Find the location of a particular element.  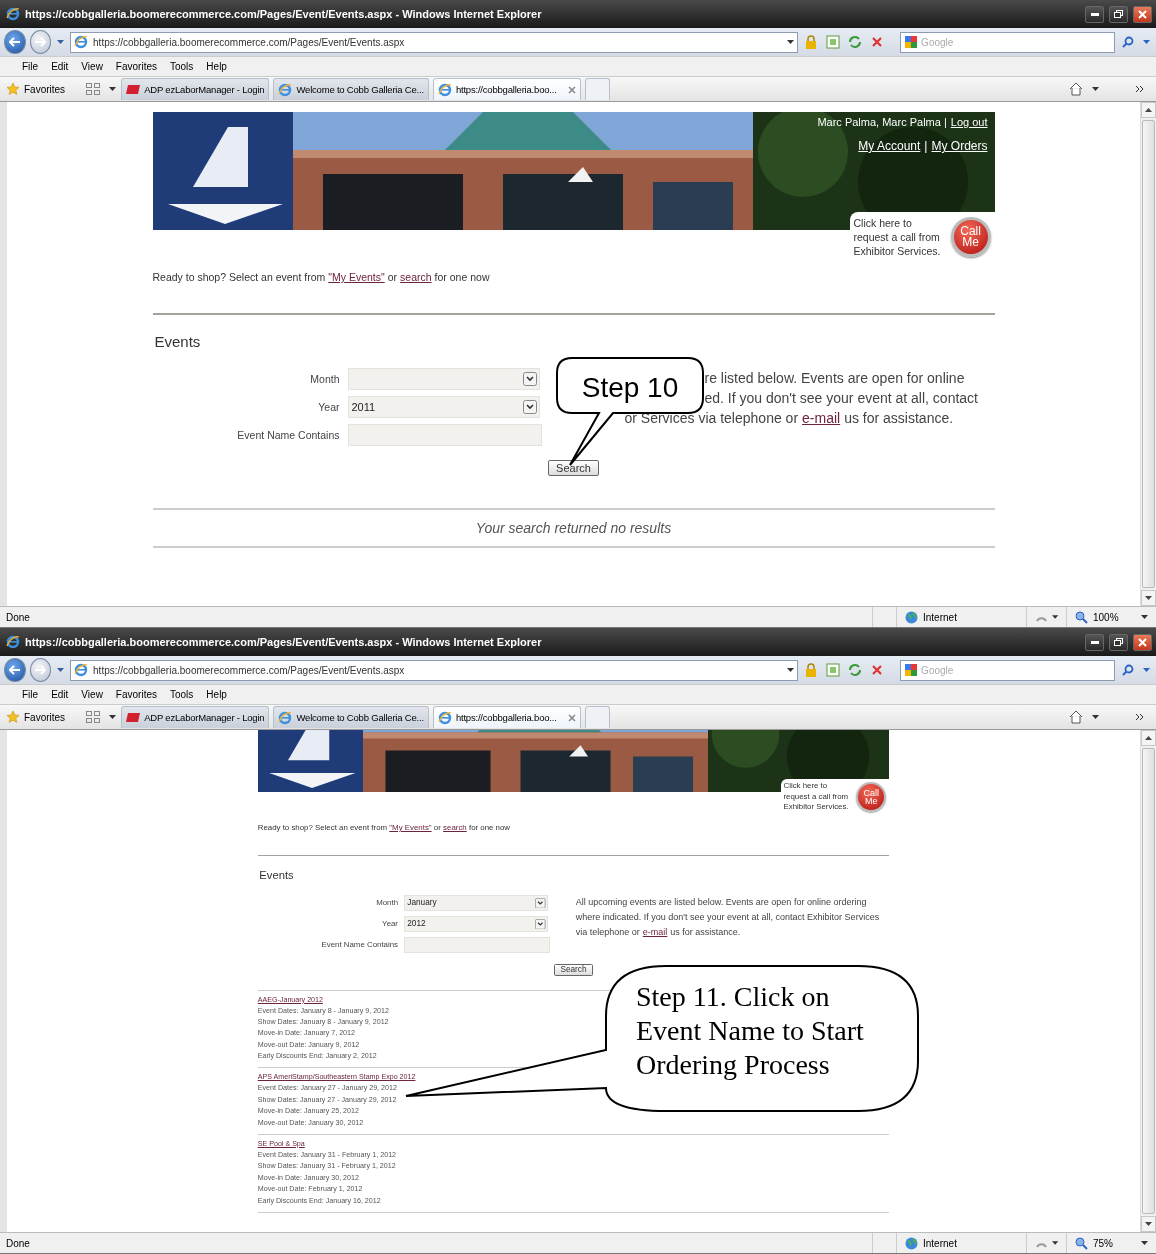

user-name: Marc Palma, Marc Palma | is located at coordinates (882, 122).